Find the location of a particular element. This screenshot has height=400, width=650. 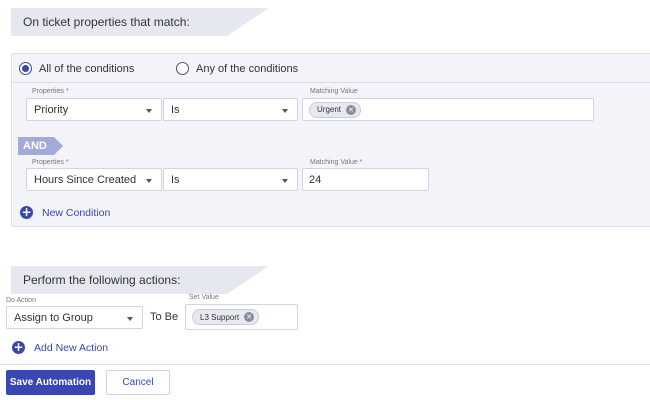

row2-operator-value: Is is located at coordinates (175, 179).